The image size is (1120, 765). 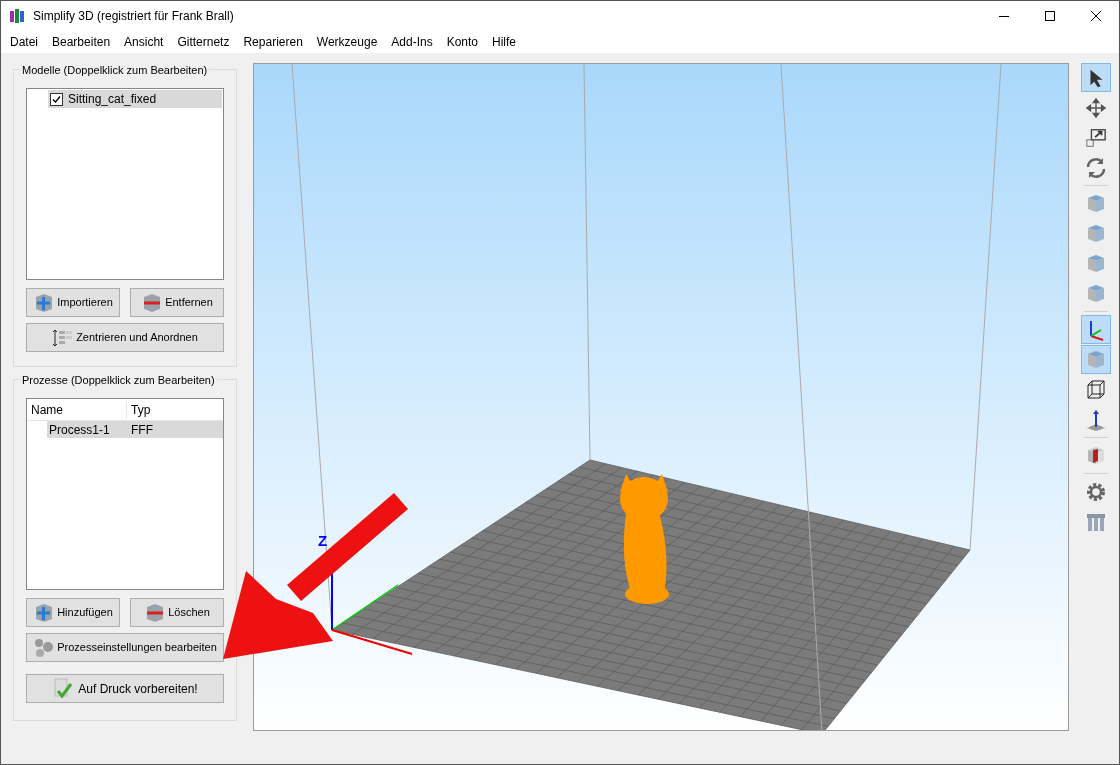 What do you see at coordinates (504, 42) in the screenshot?
I see `menu-item: Hilfe` at bounding box center [504, 42].